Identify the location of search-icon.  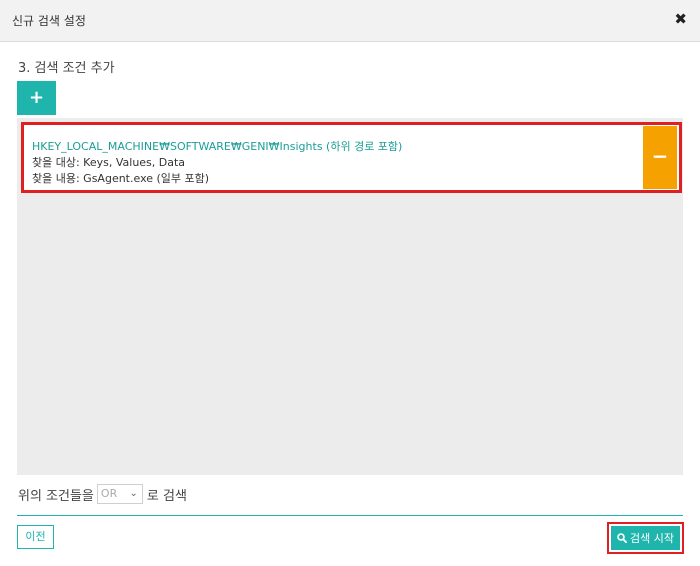
(622, 538).